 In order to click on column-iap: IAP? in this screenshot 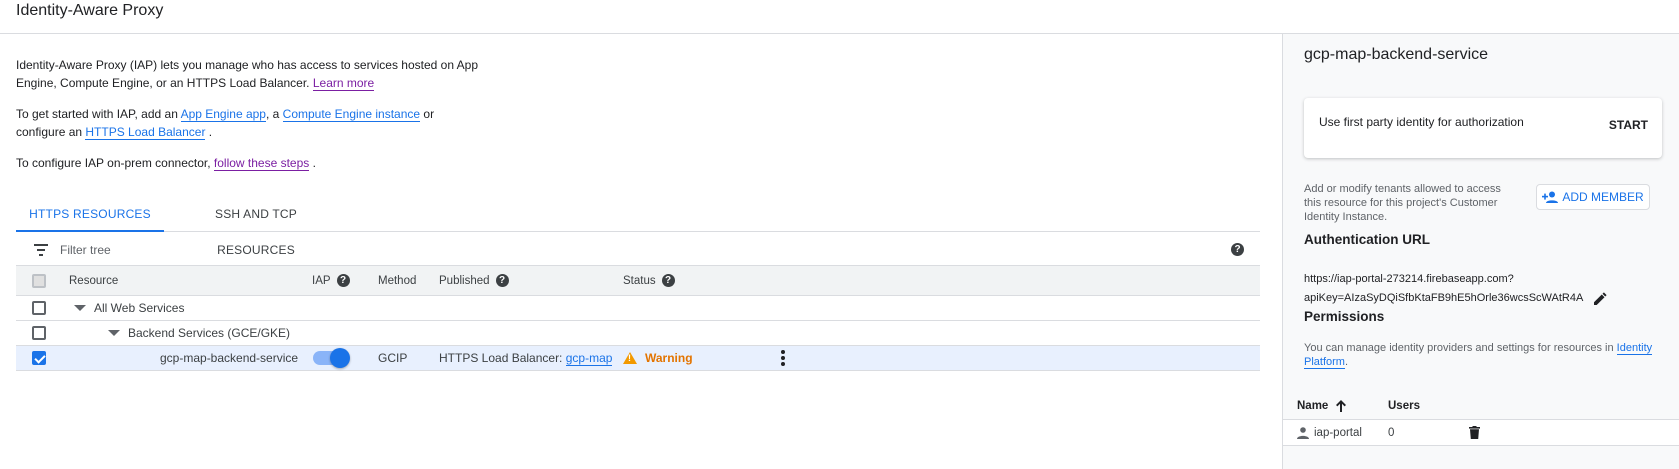, I will do `click(331, 280)`.